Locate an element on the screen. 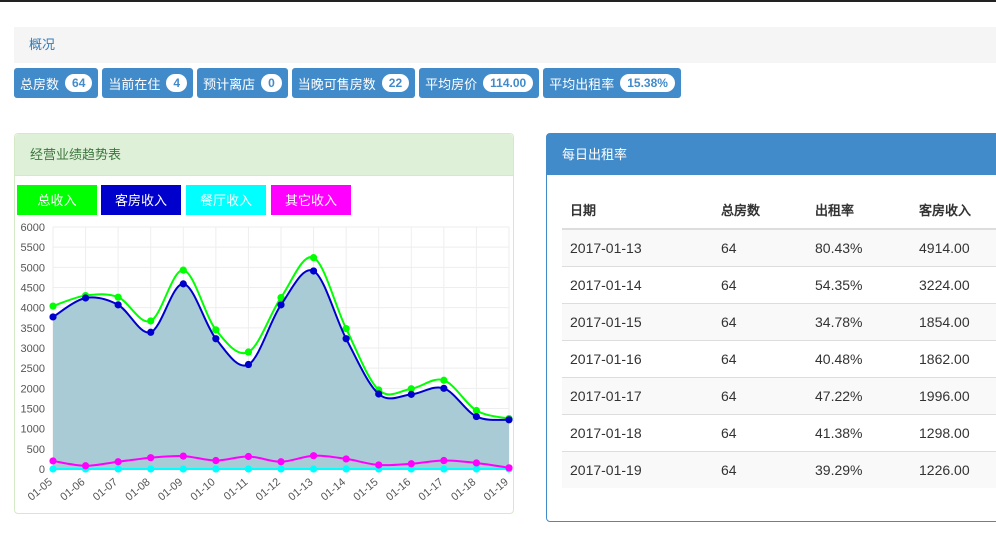 This screenshot has width=996, height=556. cell-occupancy: 40.48% is located at coordinates (859, 359).